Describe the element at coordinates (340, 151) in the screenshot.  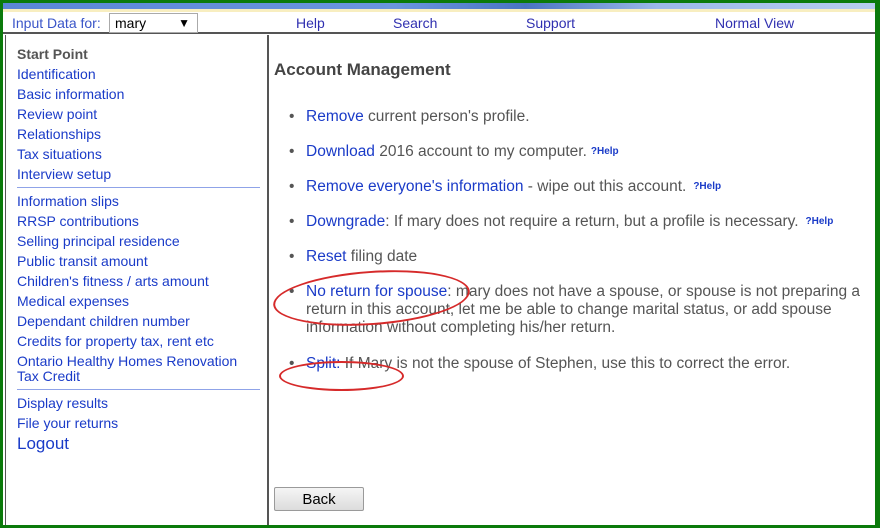
I see `download-account-link: Download` at that location.